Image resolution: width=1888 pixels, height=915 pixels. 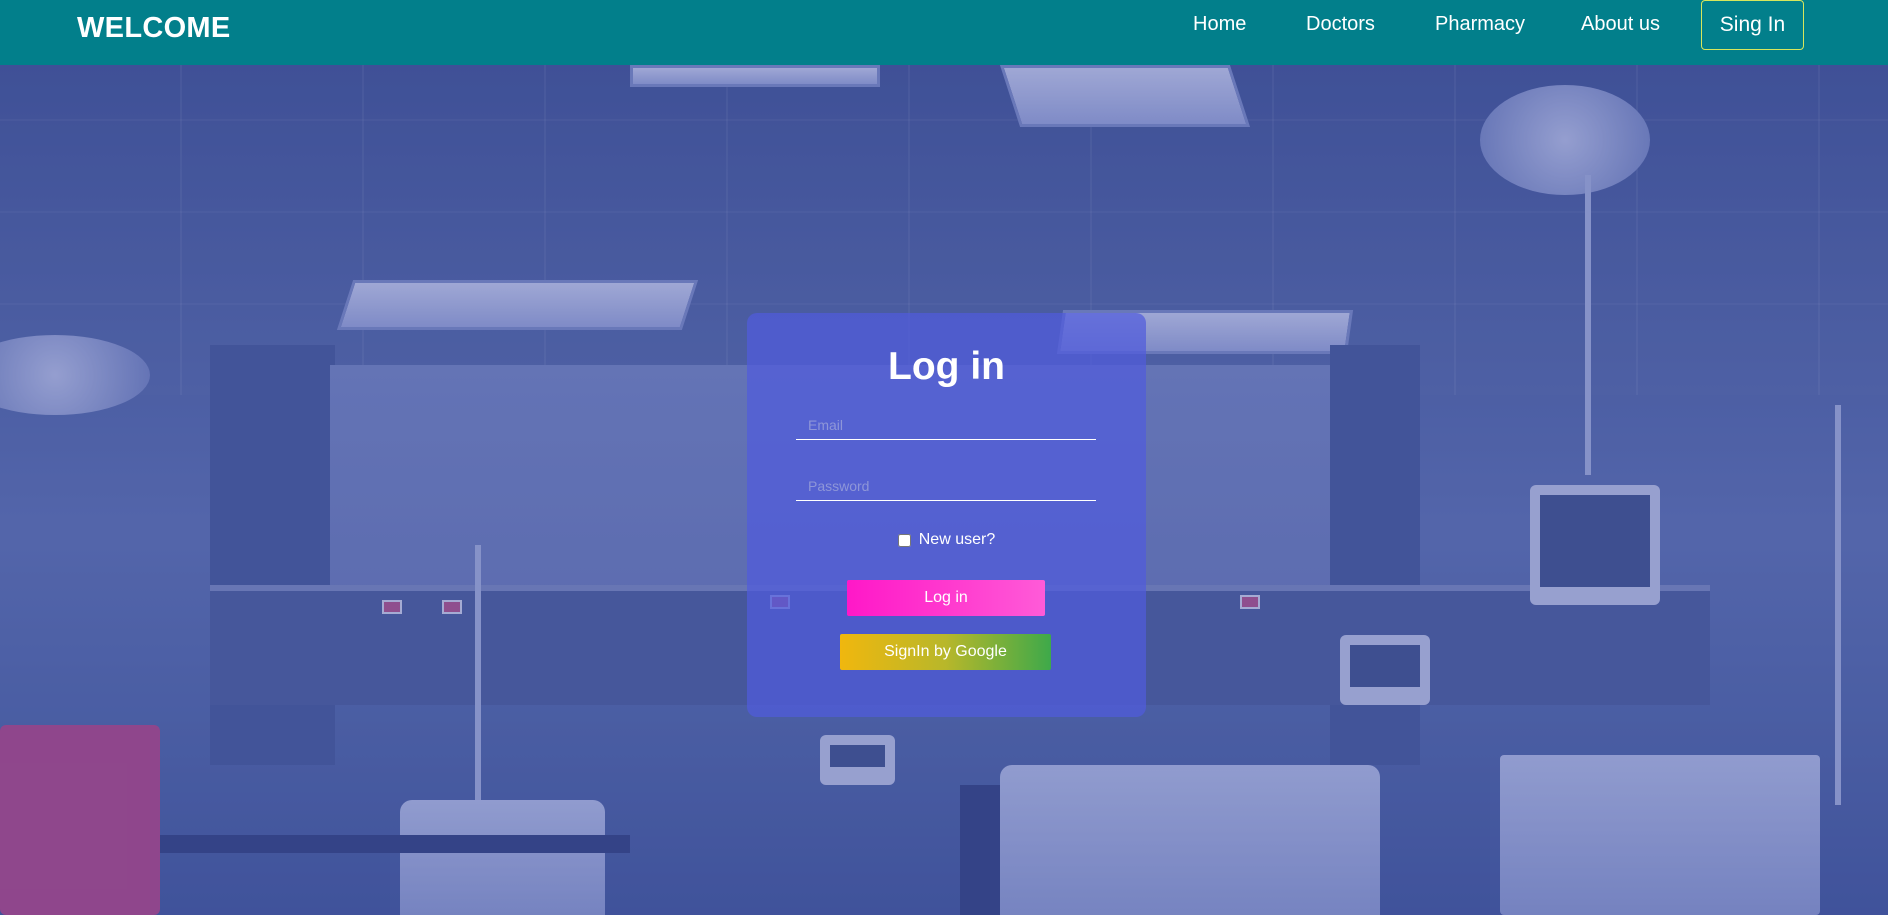 I want to click on new-user-row: New user?, so click(x=946, y=540).